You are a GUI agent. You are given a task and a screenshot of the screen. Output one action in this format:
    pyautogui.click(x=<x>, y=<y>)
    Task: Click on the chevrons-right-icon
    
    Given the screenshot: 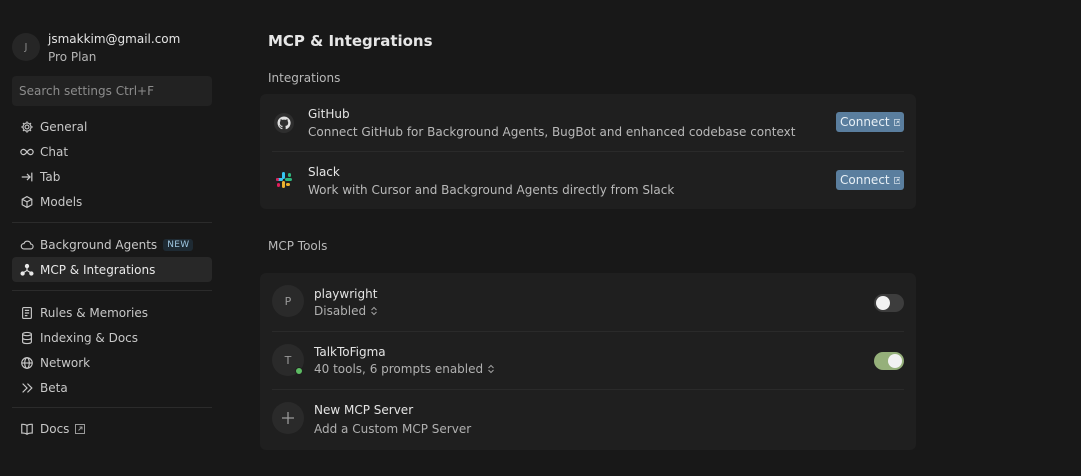 What is the action you would take?
    pyautogui.click(x=26, y=387)
    